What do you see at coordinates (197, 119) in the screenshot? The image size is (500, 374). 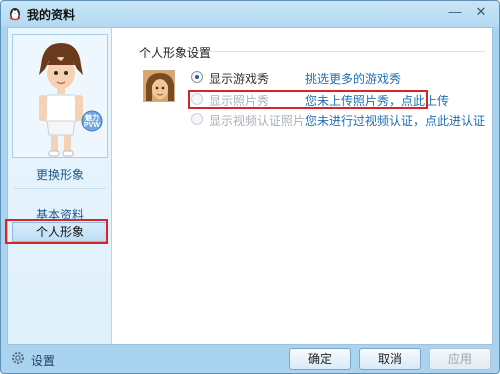 I see `radio-video-photo` at bounding box center [197, 119].